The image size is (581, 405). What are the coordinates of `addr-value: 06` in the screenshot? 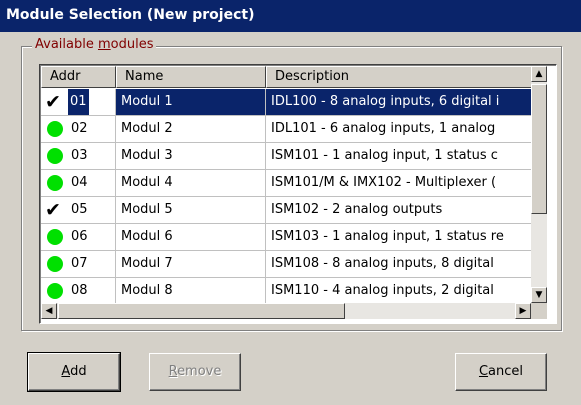 It's located at (79, 236).